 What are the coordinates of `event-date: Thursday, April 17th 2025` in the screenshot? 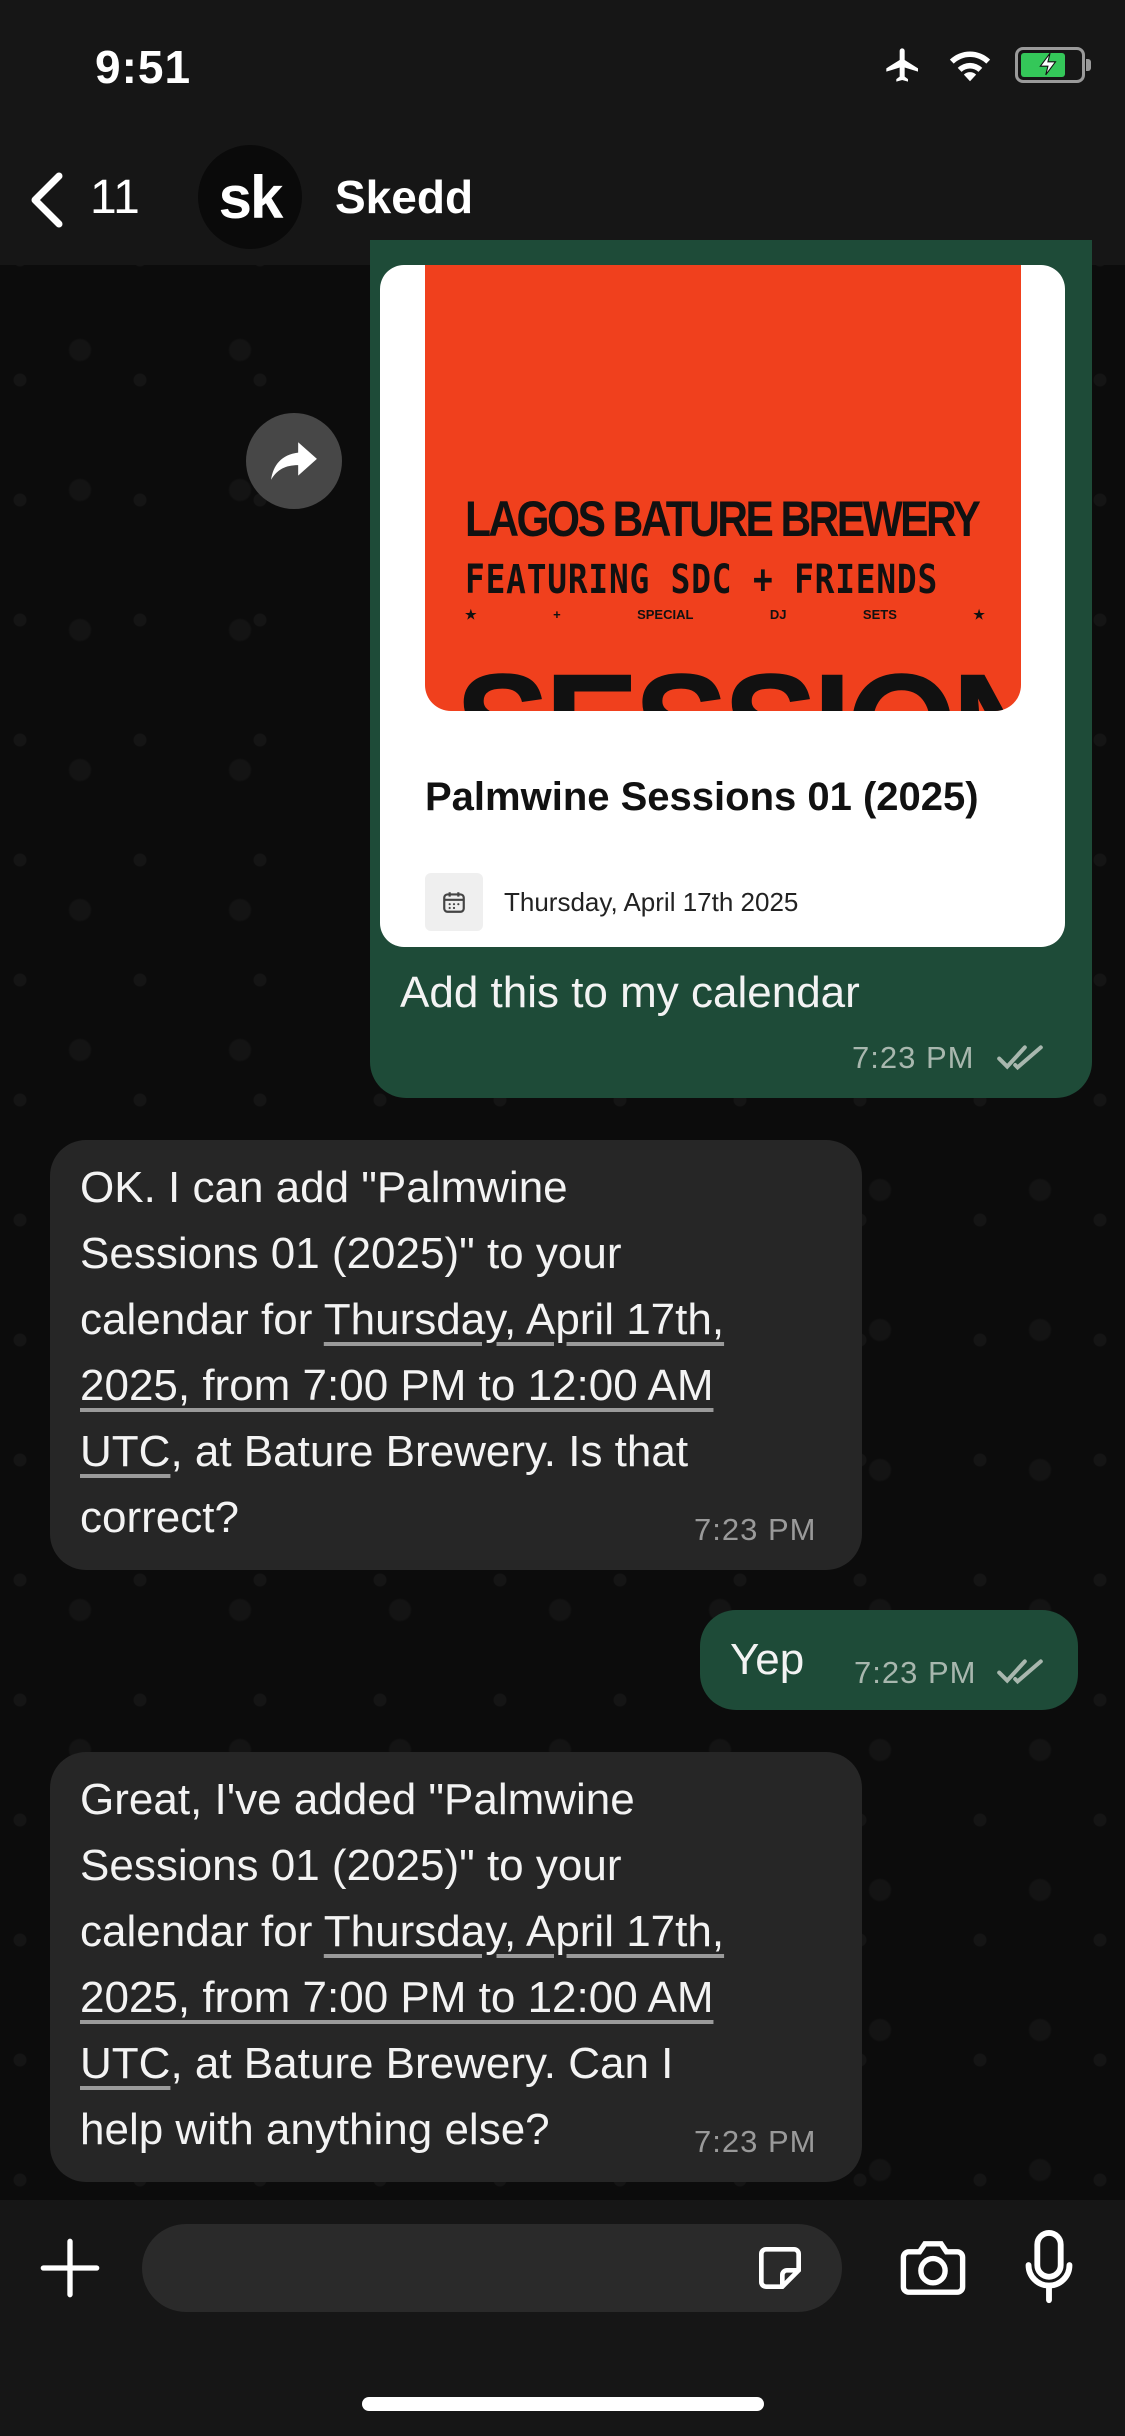 It's located at (651, 902).